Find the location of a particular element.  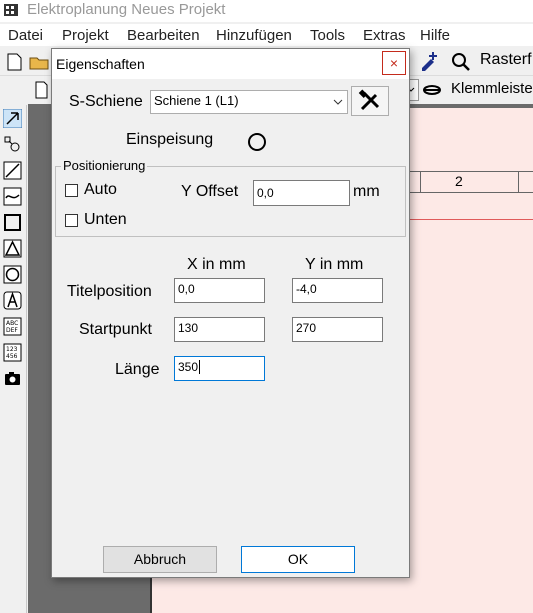

svg-text: 123 is located at coordinates (12, 349).